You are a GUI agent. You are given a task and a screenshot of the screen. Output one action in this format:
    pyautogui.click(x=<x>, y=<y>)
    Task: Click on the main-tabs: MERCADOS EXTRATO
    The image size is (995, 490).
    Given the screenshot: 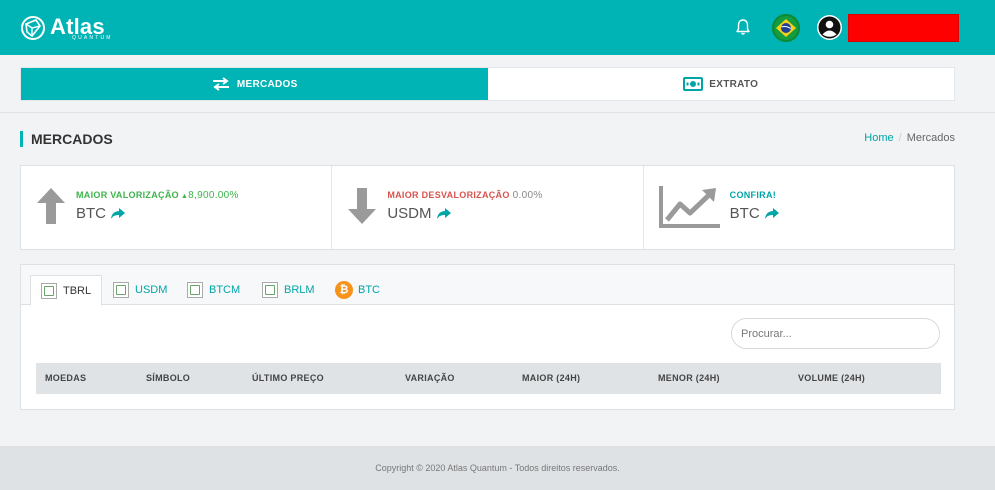 What is the action you would take?
    pyautogui.click(x=487, y=84)
    